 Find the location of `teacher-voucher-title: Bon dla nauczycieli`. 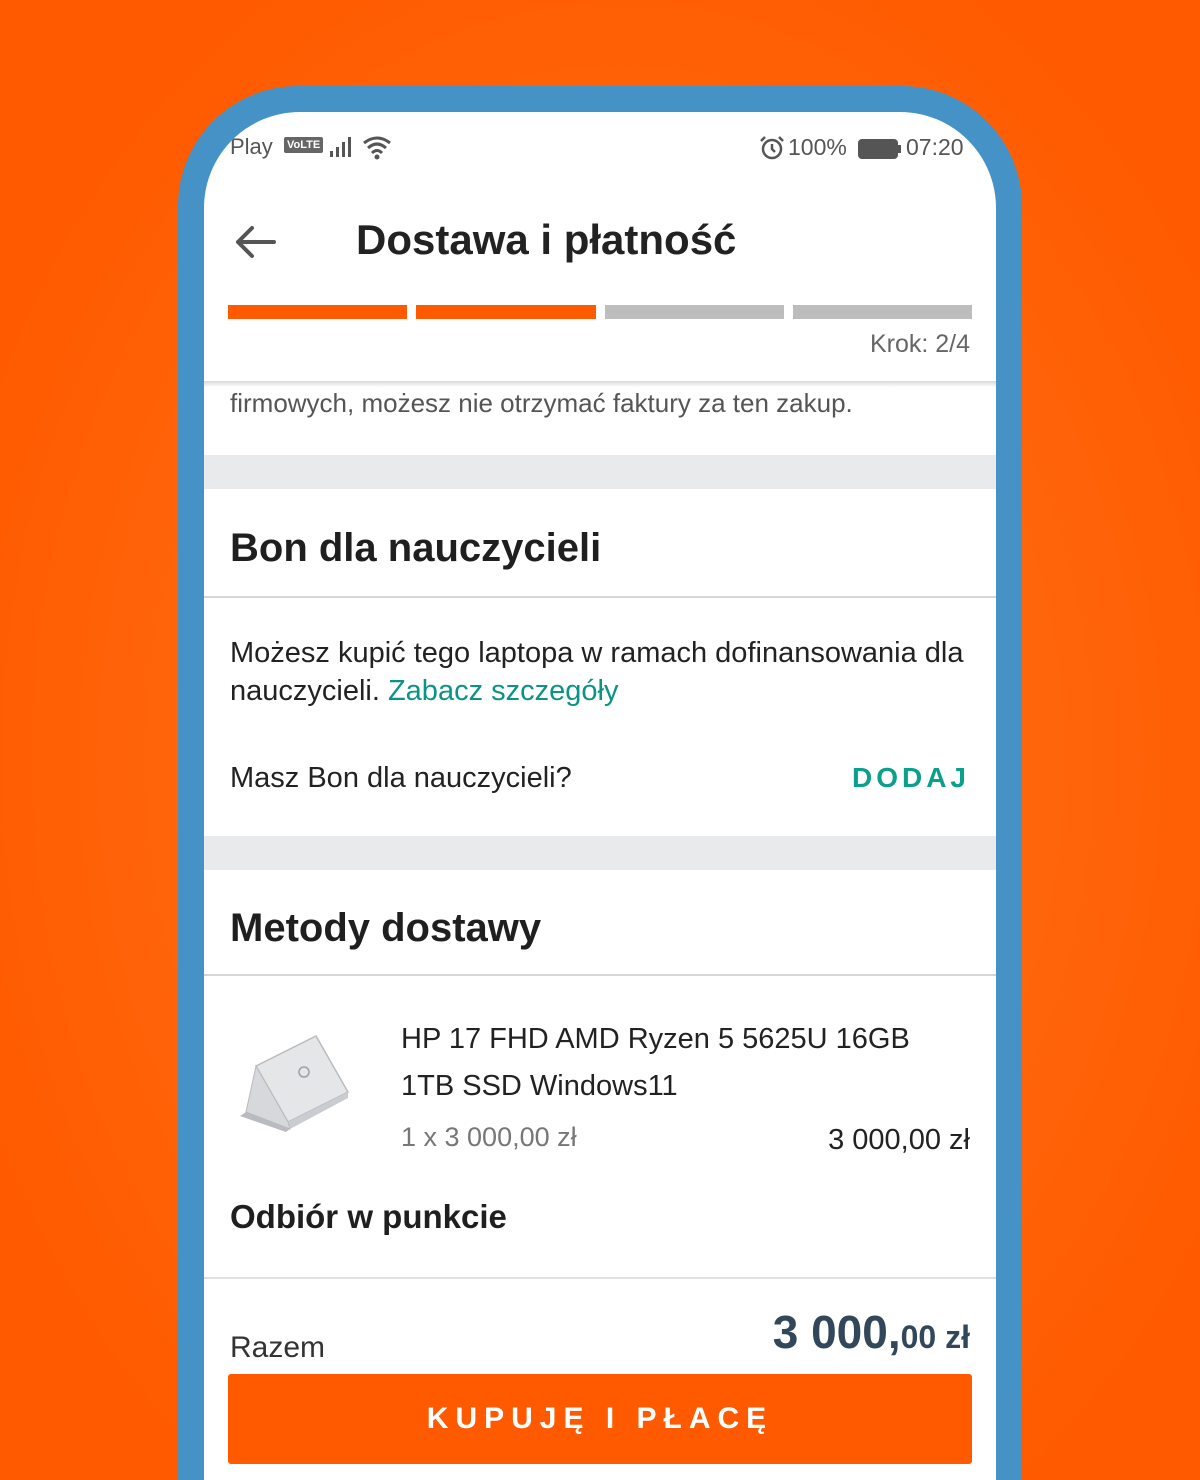

teacher-voucher-title: Bon dla nauczycieli is located at coordinates (416, 548).